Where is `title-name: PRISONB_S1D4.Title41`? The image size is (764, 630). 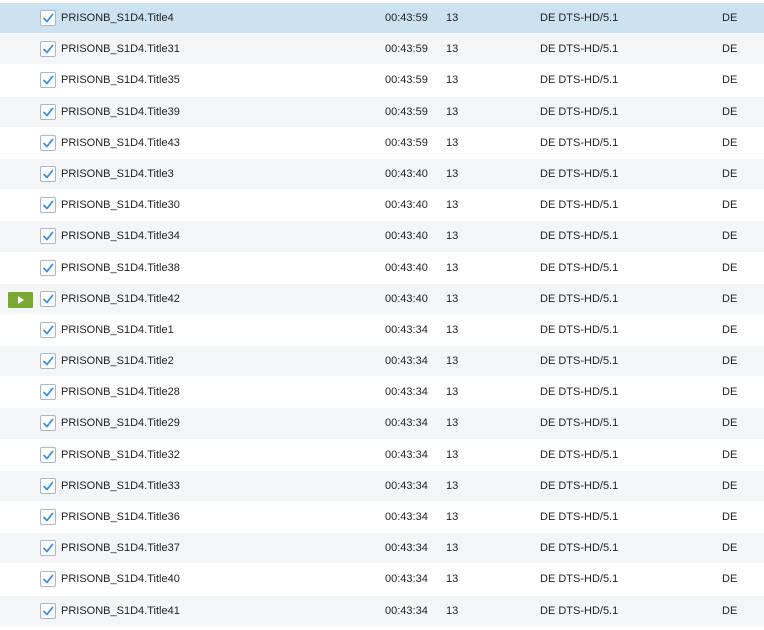
title-name: PRISONB_S1D4.Title41 is located at coordinates (120, 610).